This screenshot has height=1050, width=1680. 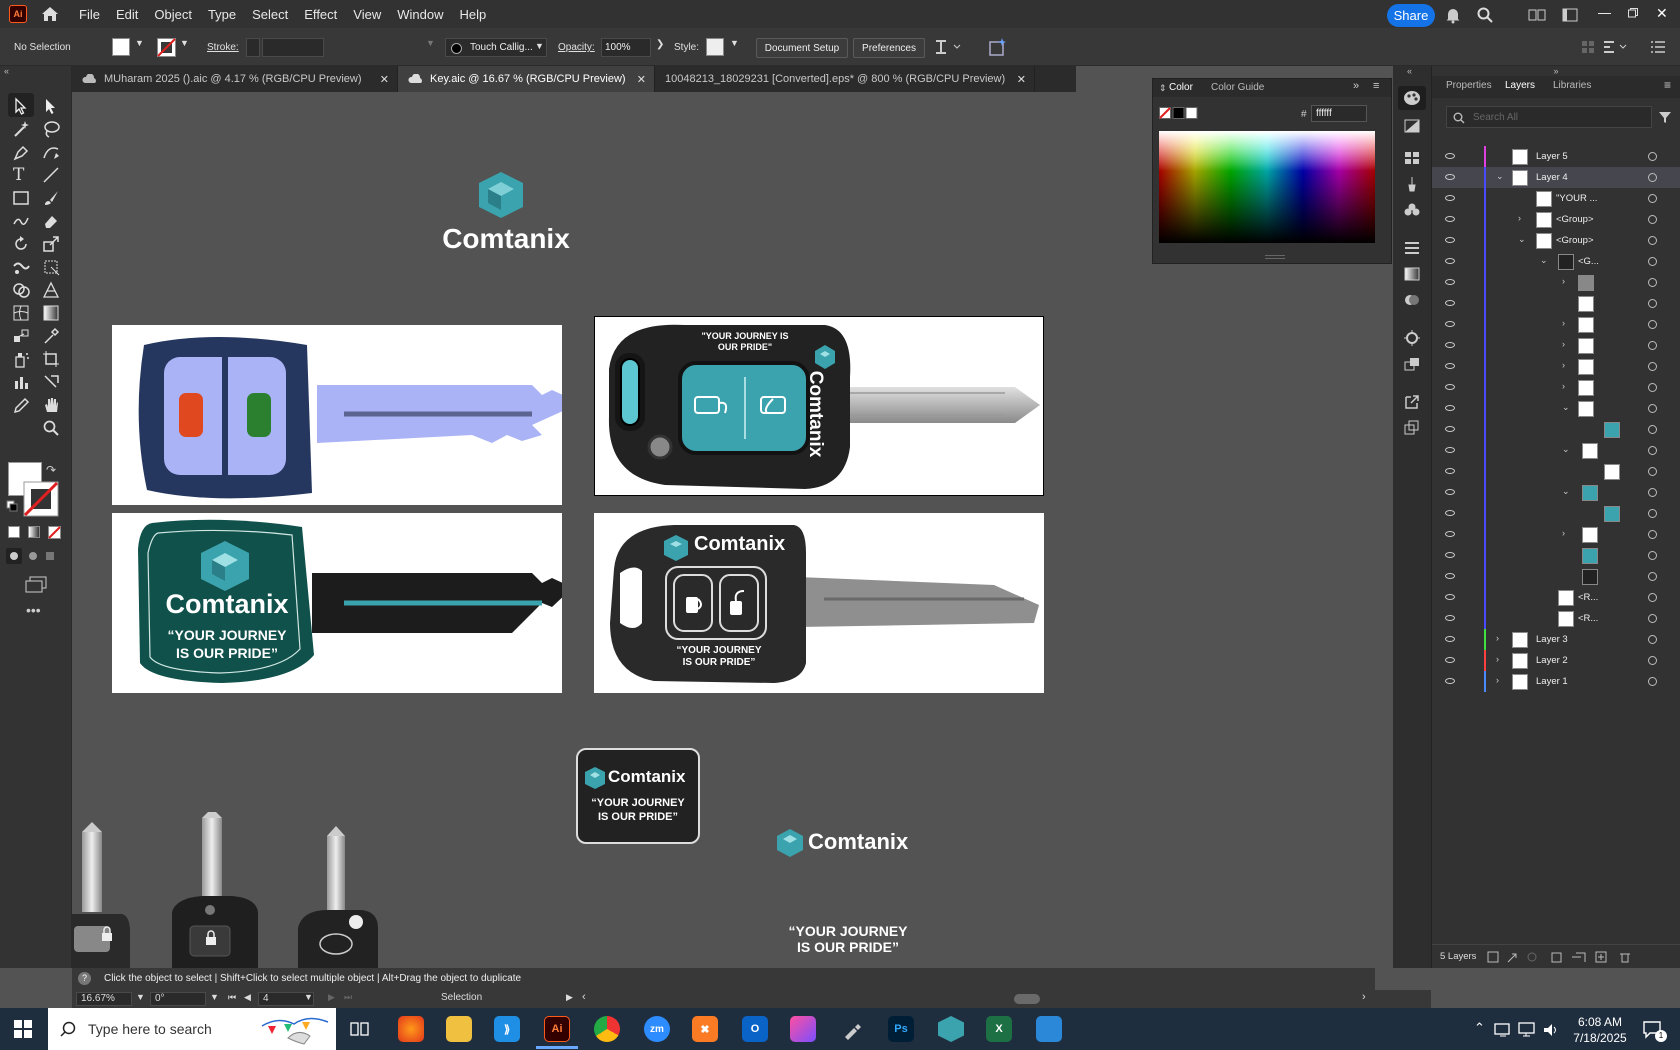 What do you see at coordinates (192, 1029) in the screenshot?
I see `taskbar-search-box: Type here to search` at bounding box center [192, 1029].